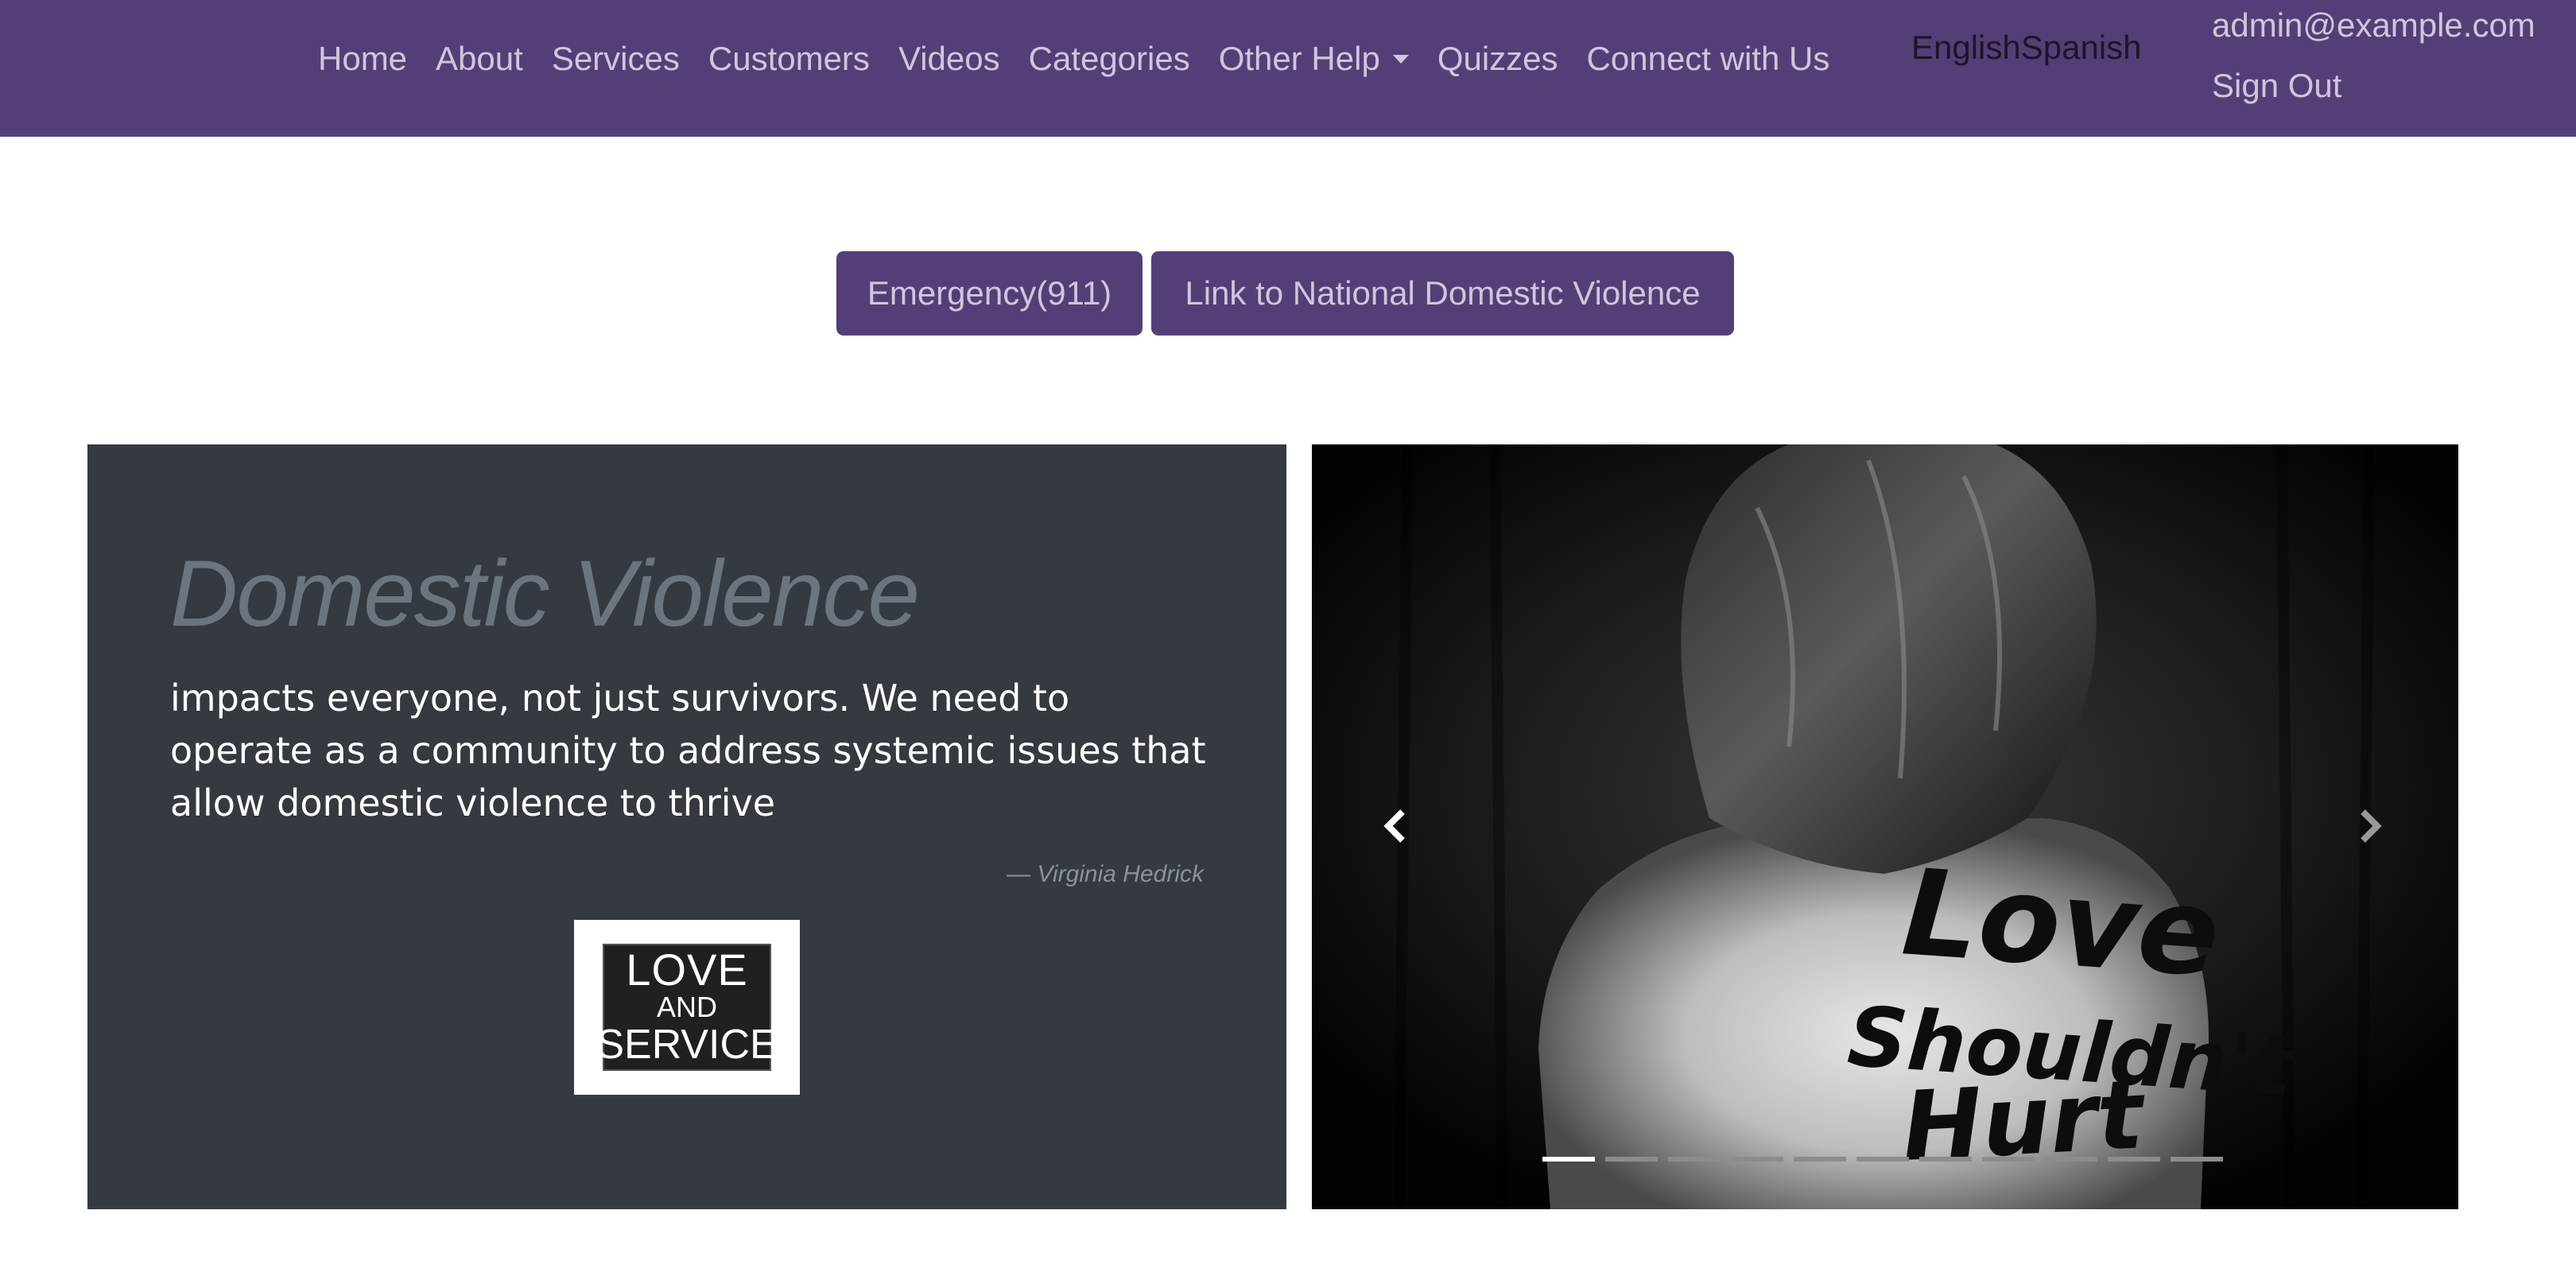 The height and width of the screenshot is (1280, 2576). What do you see at coordinates (990, 293) in the screenshot?
I see `emergency-button: Emergency(911)` at bounding box center [990, 293].